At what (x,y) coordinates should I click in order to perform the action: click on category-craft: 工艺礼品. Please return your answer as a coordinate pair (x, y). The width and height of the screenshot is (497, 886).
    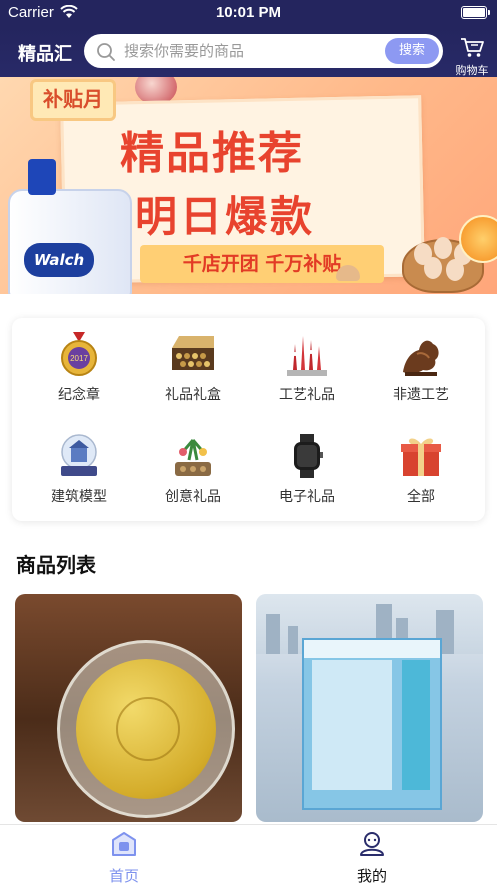
    Looking at the image, I should click on (307, 367).